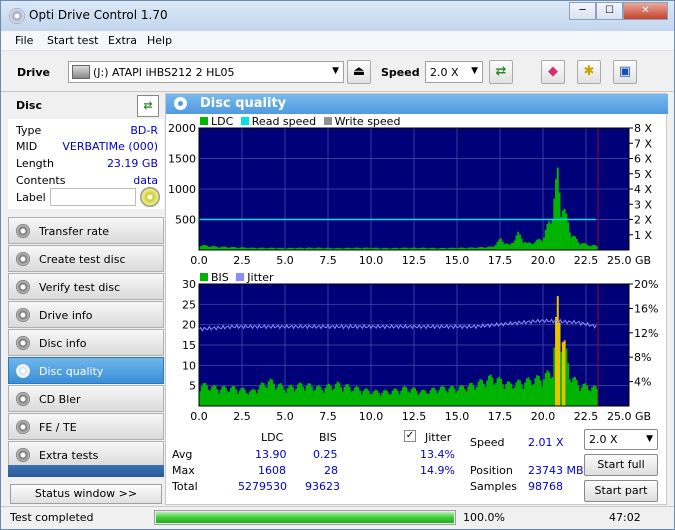  What do you see at coordinates (206, 72) in the screenshot?
I see `drive-select: (J:) ATAPI iHBS212 2 HL05 ▼` at bounding box center [206, 72].